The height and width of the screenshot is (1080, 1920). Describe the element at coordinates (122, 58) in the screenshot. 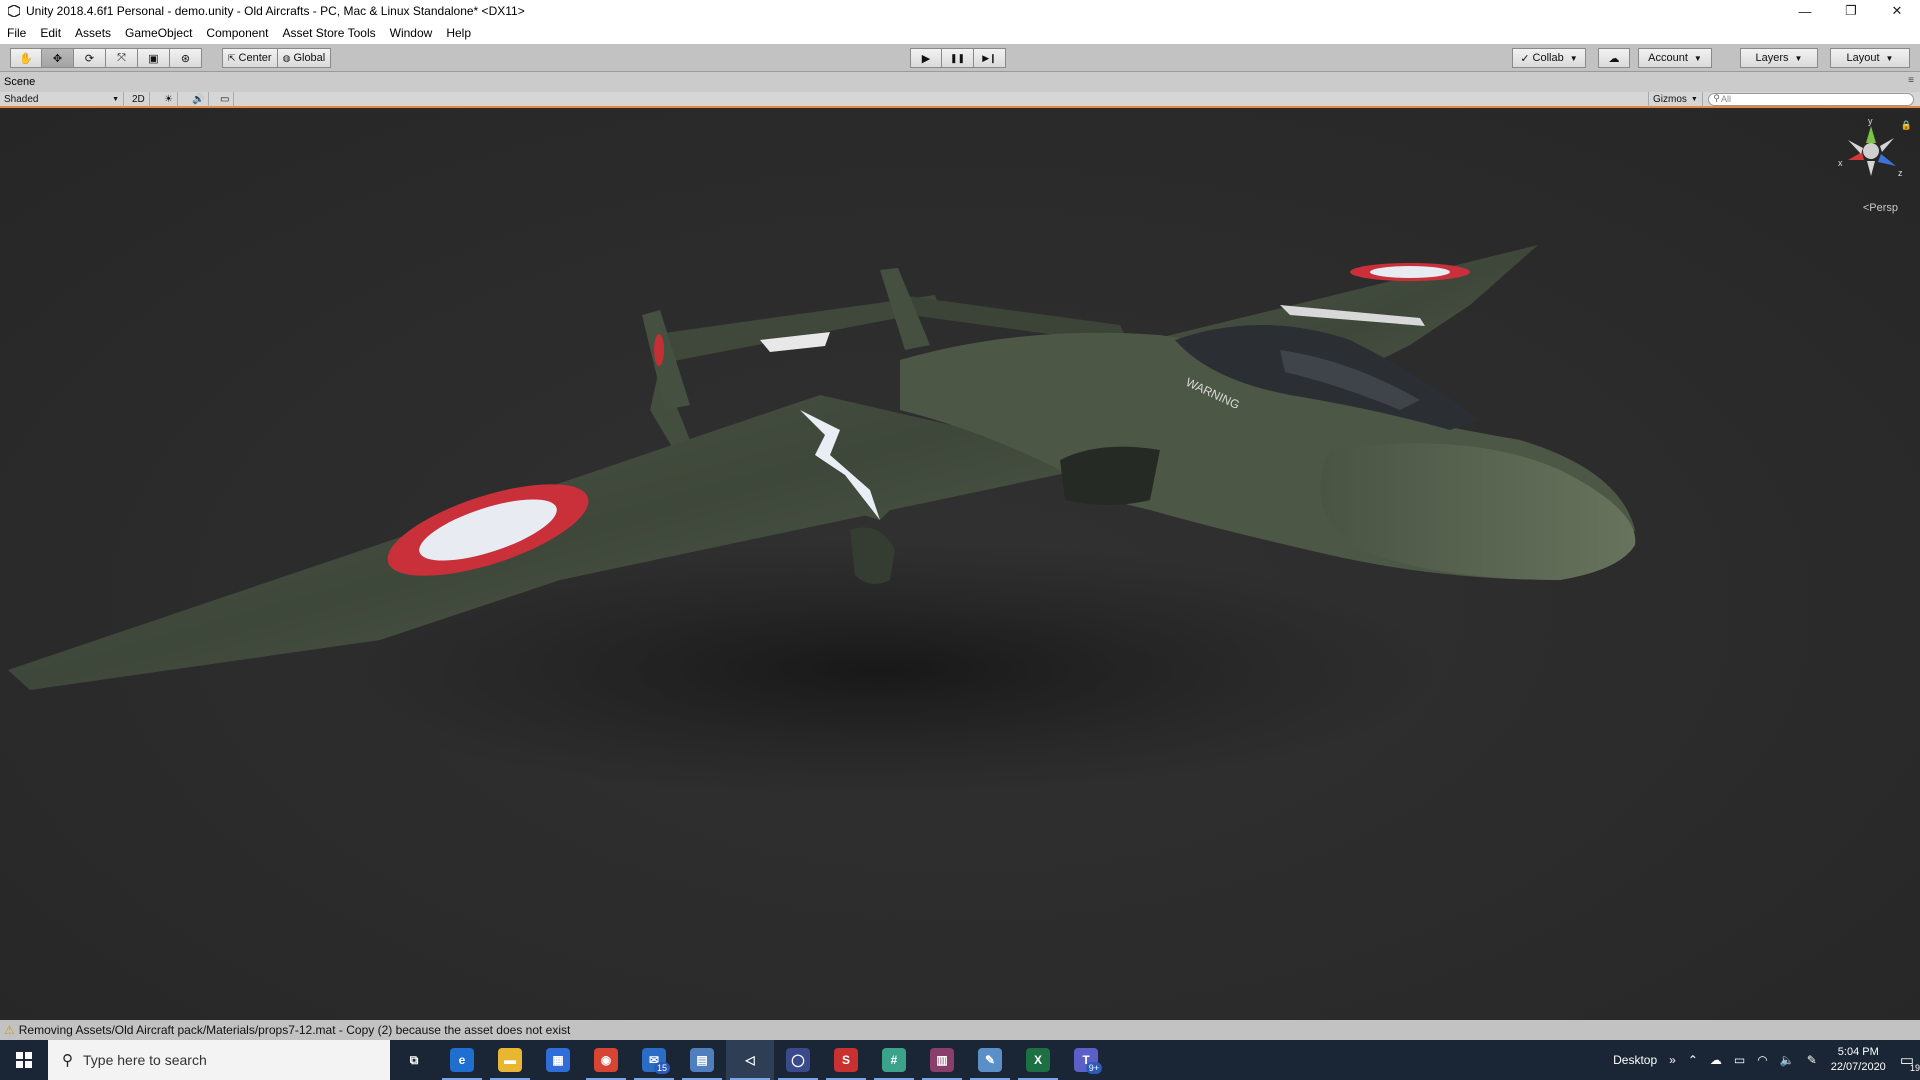

I see `scale-tool-icon: ⤧` at that location.